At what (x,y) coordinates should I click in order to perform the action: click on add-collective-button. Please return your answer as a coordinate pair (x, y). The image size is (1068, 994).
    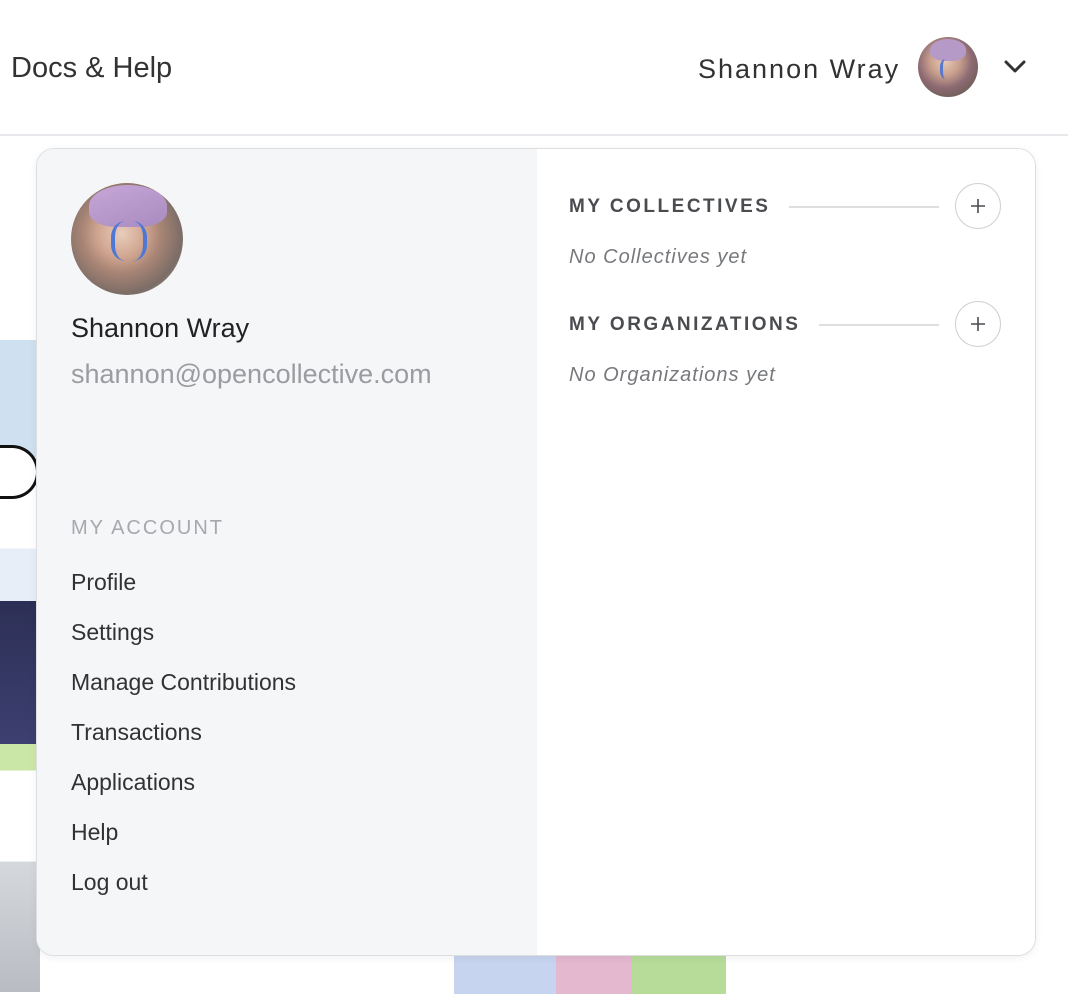
    Looking at the image, I should click on (978, 206).